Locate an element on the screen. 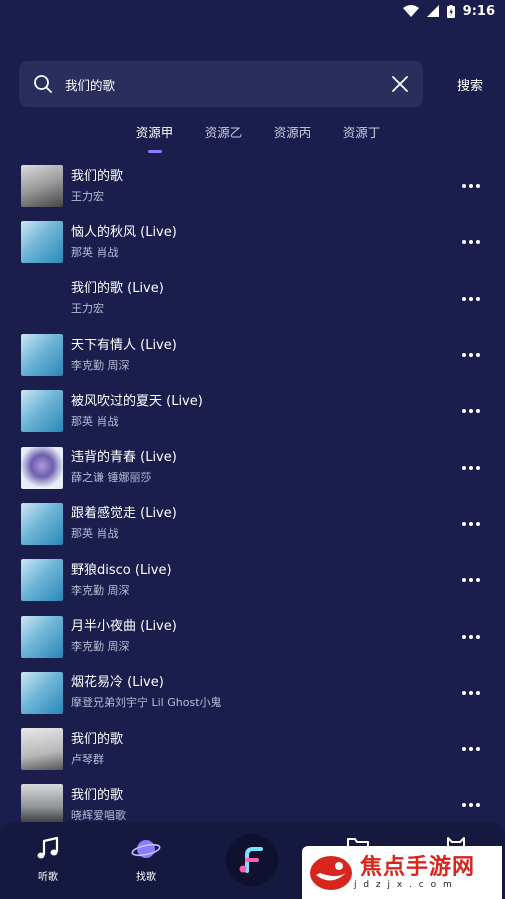 The width and height of the screenshot is (505, 899). search-row: 搜索 is located at coordinates (254, 84).